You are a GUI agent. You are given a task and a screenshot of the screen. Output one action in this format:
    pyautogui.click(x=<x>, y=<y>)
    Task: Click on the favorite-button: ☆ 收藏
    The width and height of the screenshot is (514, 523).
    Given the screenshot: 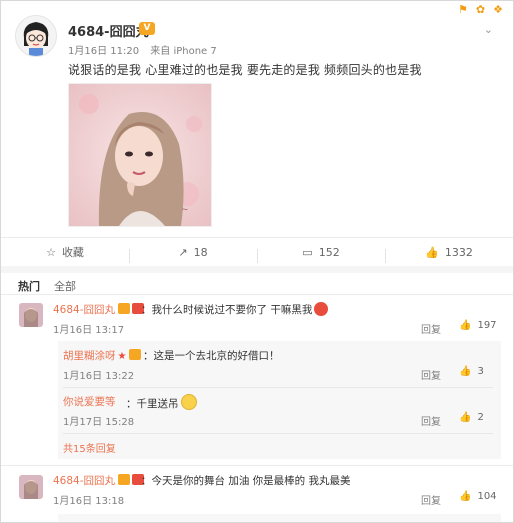 What is the action you would take?
    pyautogui.click(x=65, y=252)
    